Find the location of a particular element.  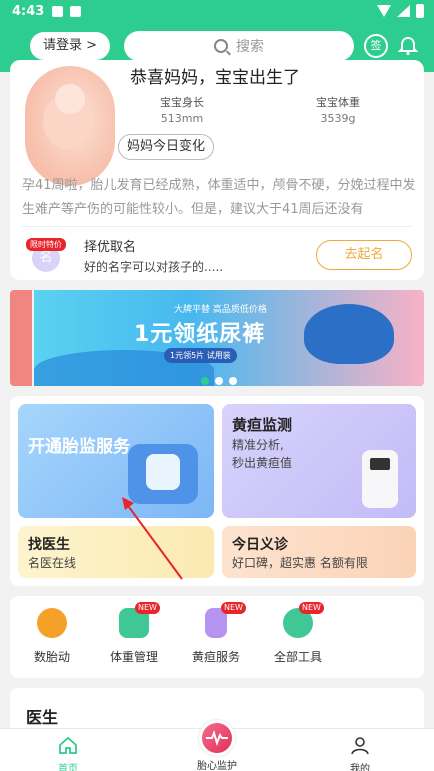

tool-fetal-movement: 数胎动 is located at coordinates (52, 636).